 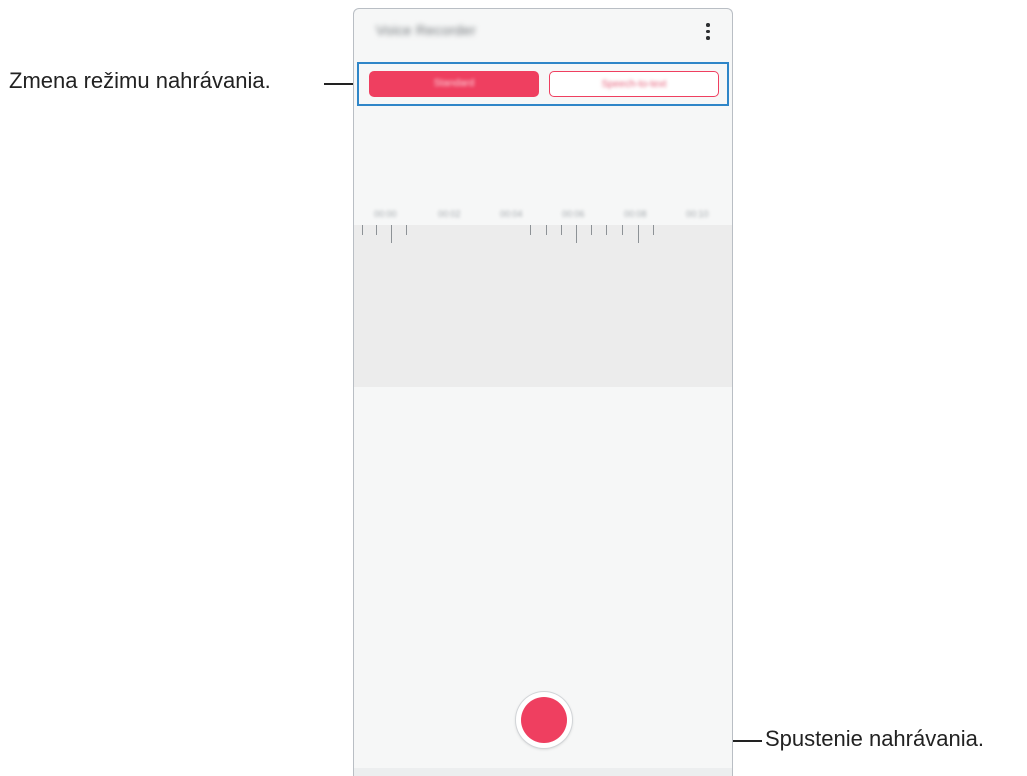 I want to click on more-vertical-icon, so click(x=708, y=32).